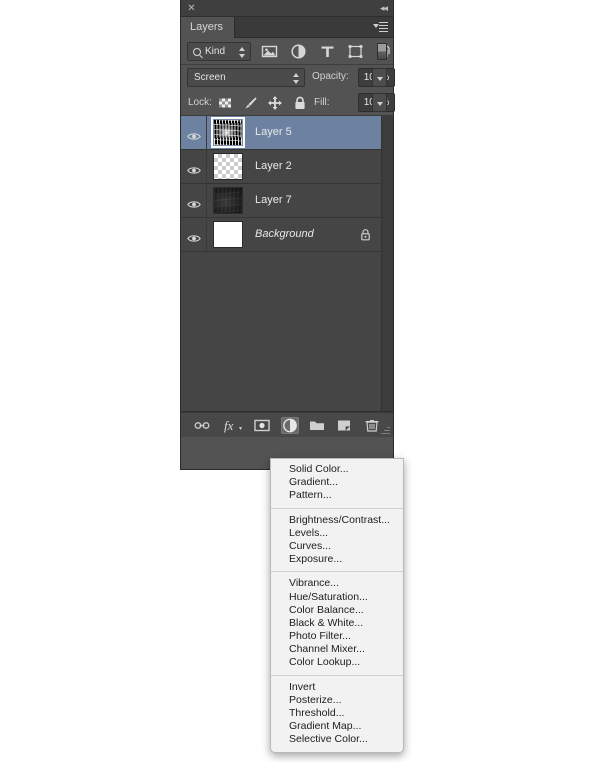  I want to click on blend-mode-stepper, so click(296, 78).